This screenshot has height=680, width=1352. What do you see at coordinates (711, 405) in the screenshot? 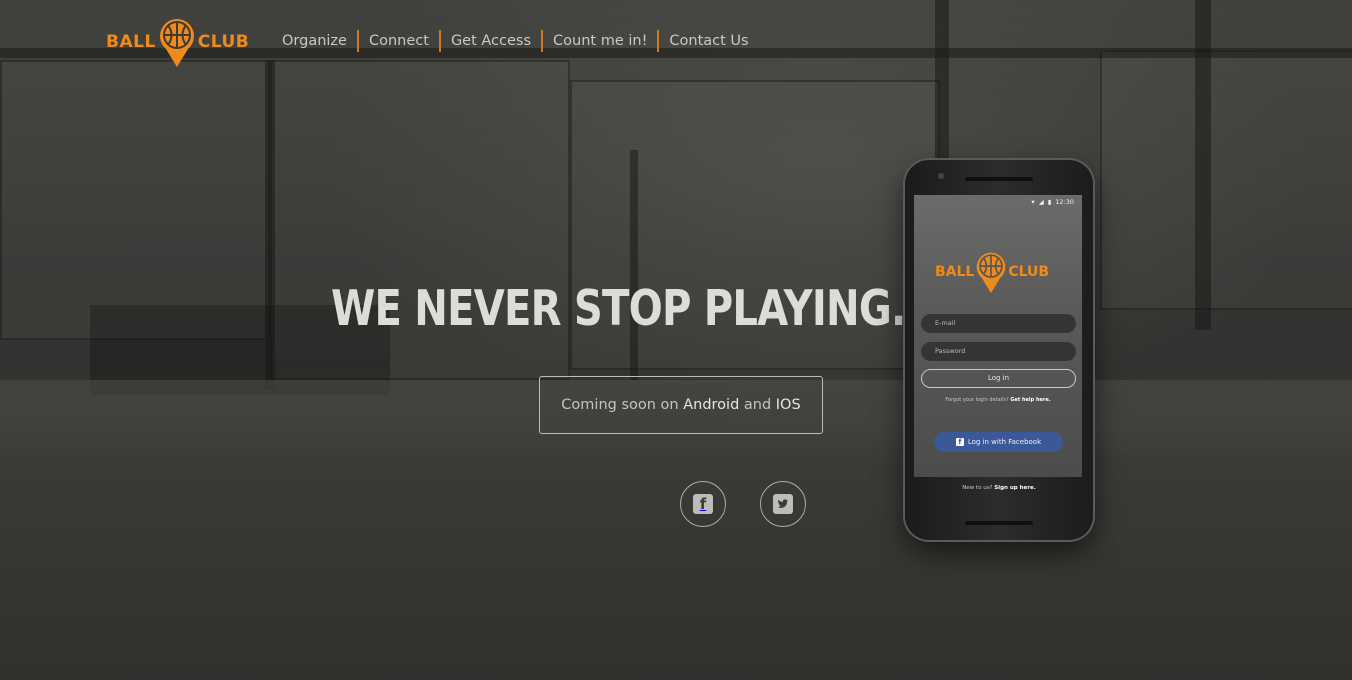
I see `coming-soon-android: Android` at bounding box center [711, 405].